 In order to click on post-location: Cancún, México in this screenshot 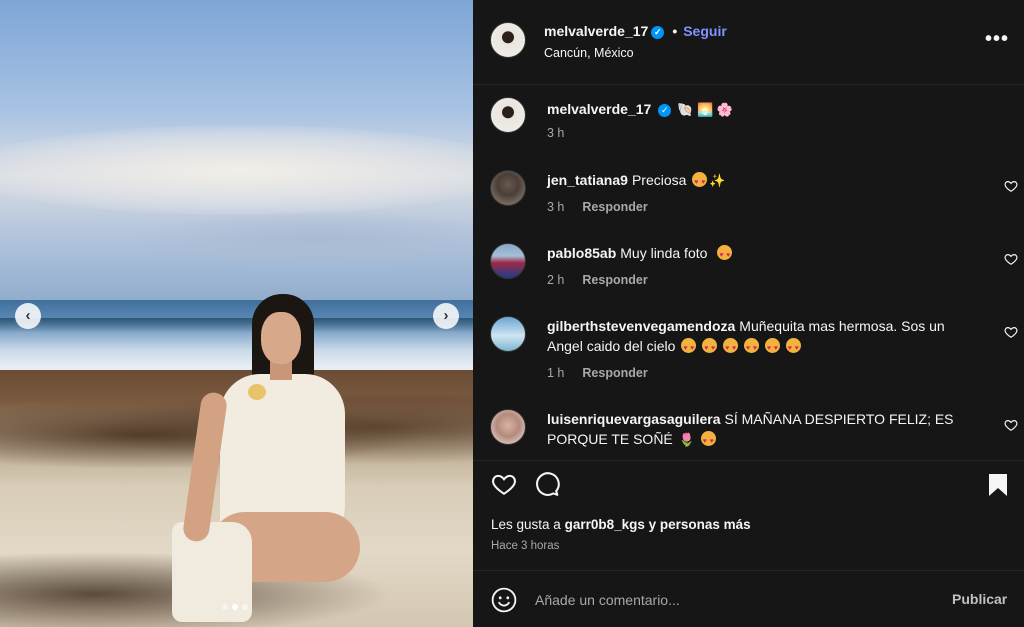, I will do `click(589, 53)`.